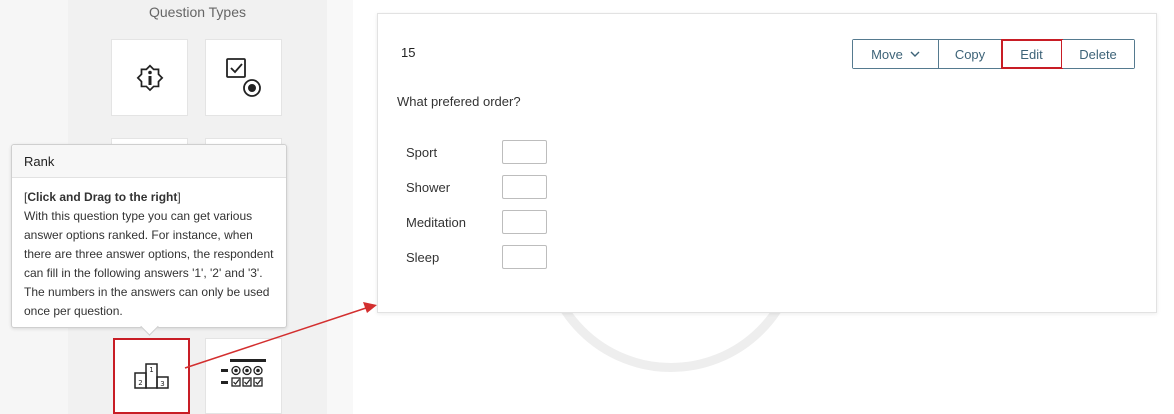 This screenshot has height=414, width=1174. I want to click on rank-input-sleep, so click(524, 257).